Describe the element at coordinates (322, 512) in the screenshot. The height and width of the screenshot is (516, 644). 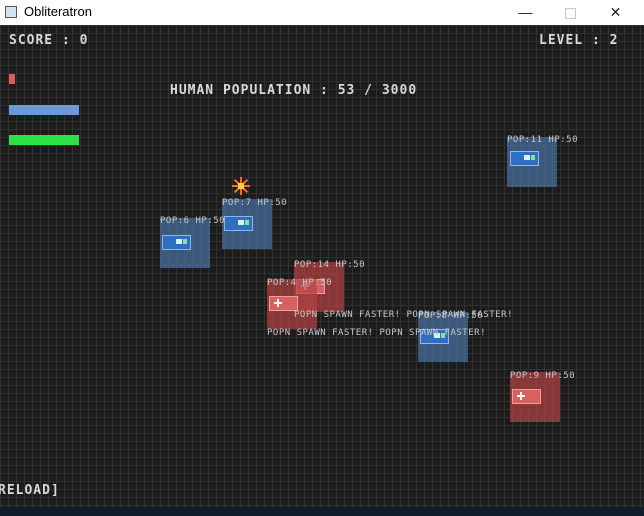
I see `taskbar-strip` at that location.